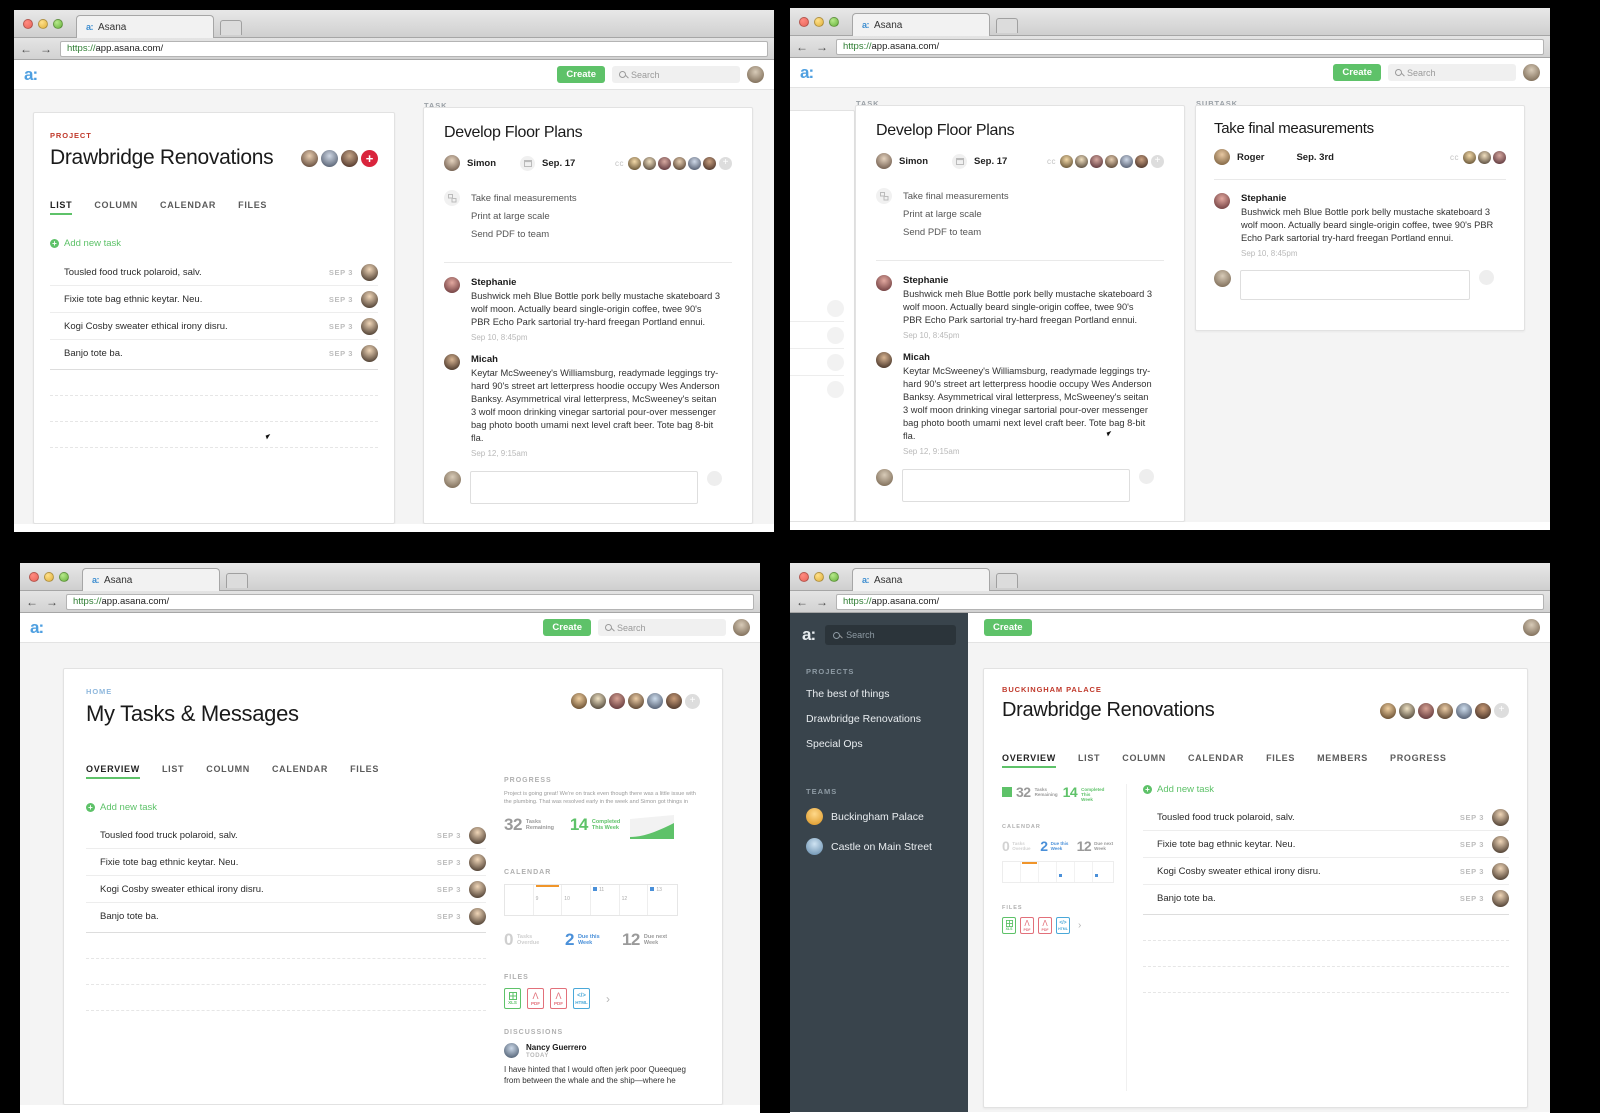 The width and height of the screenshot is (1600, 1113). What do you see at coordinates (602, 1051) in the screenshot?
I see `discussion-item: Nancy Guerrero TODAY` at bounding box center [602, 1051].